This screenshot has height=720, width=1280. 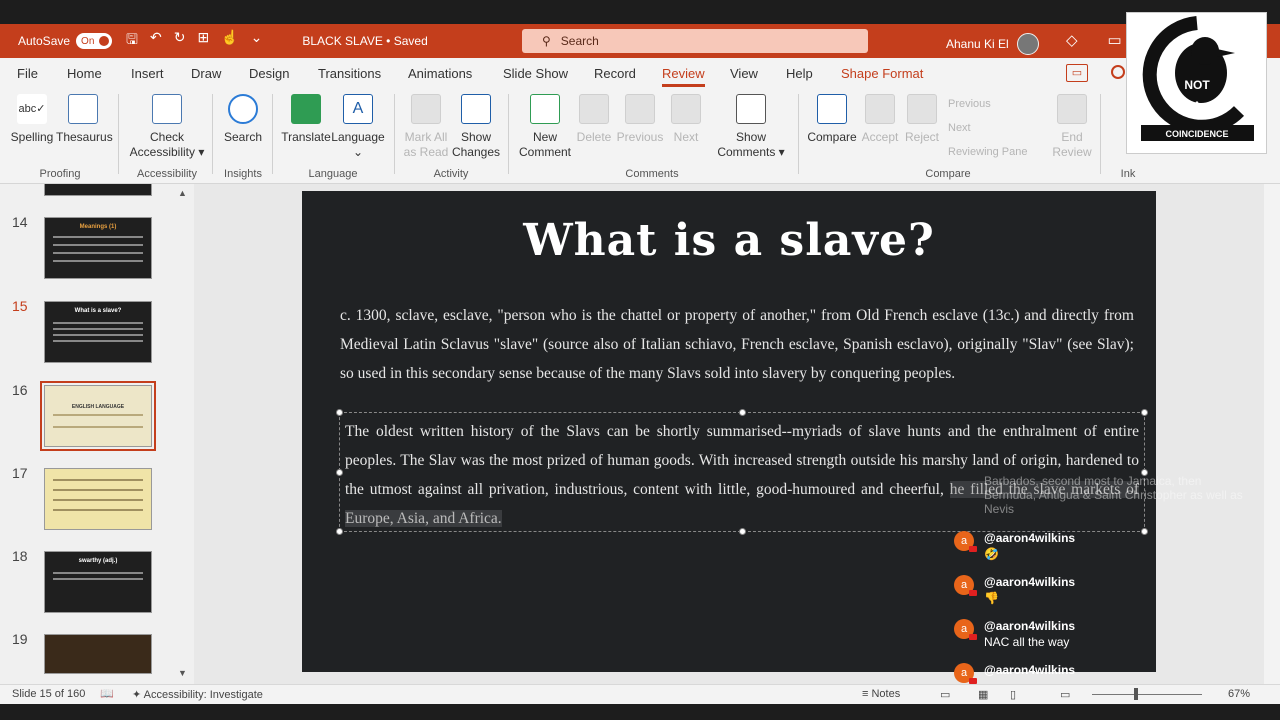 What do you see at coordinates (20, 222) in the screenshot?
I see `slide-number-14: 14` at bounding box center [20, 222].